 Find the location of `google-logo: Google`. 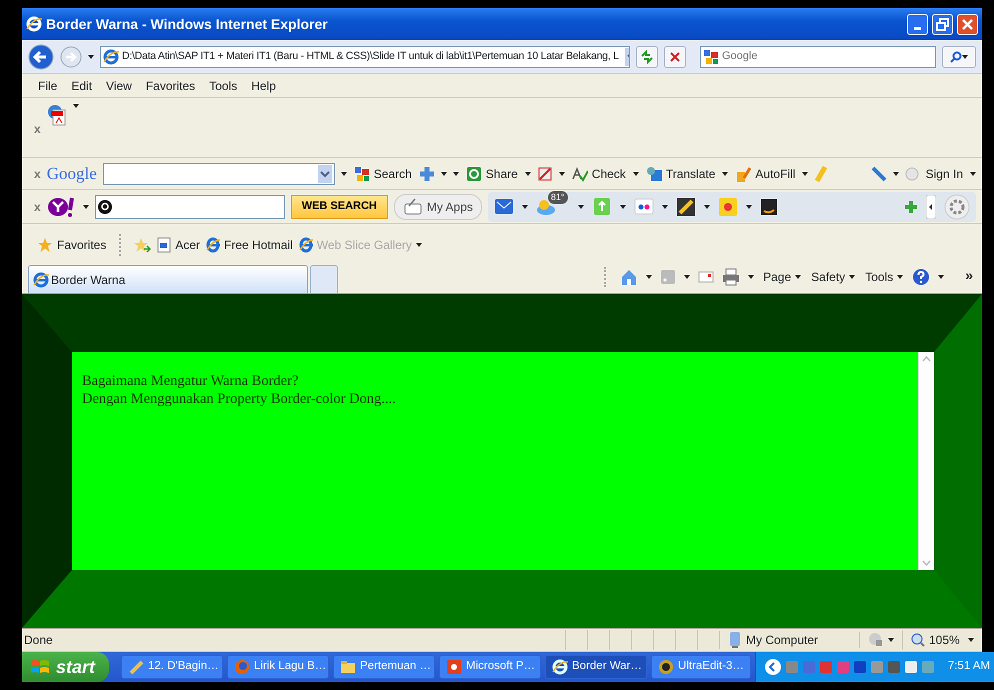

google-logo: Google is located at coordinates (71, 173).